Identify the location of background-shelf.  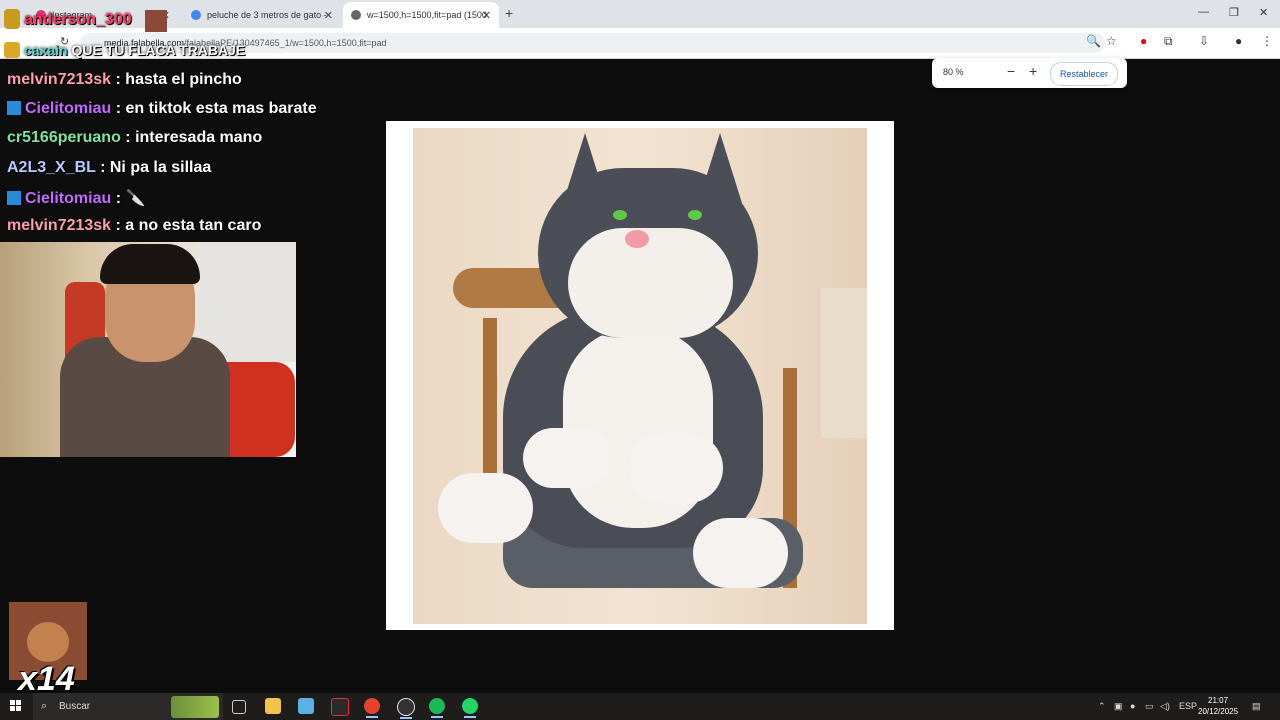
(248, 302).